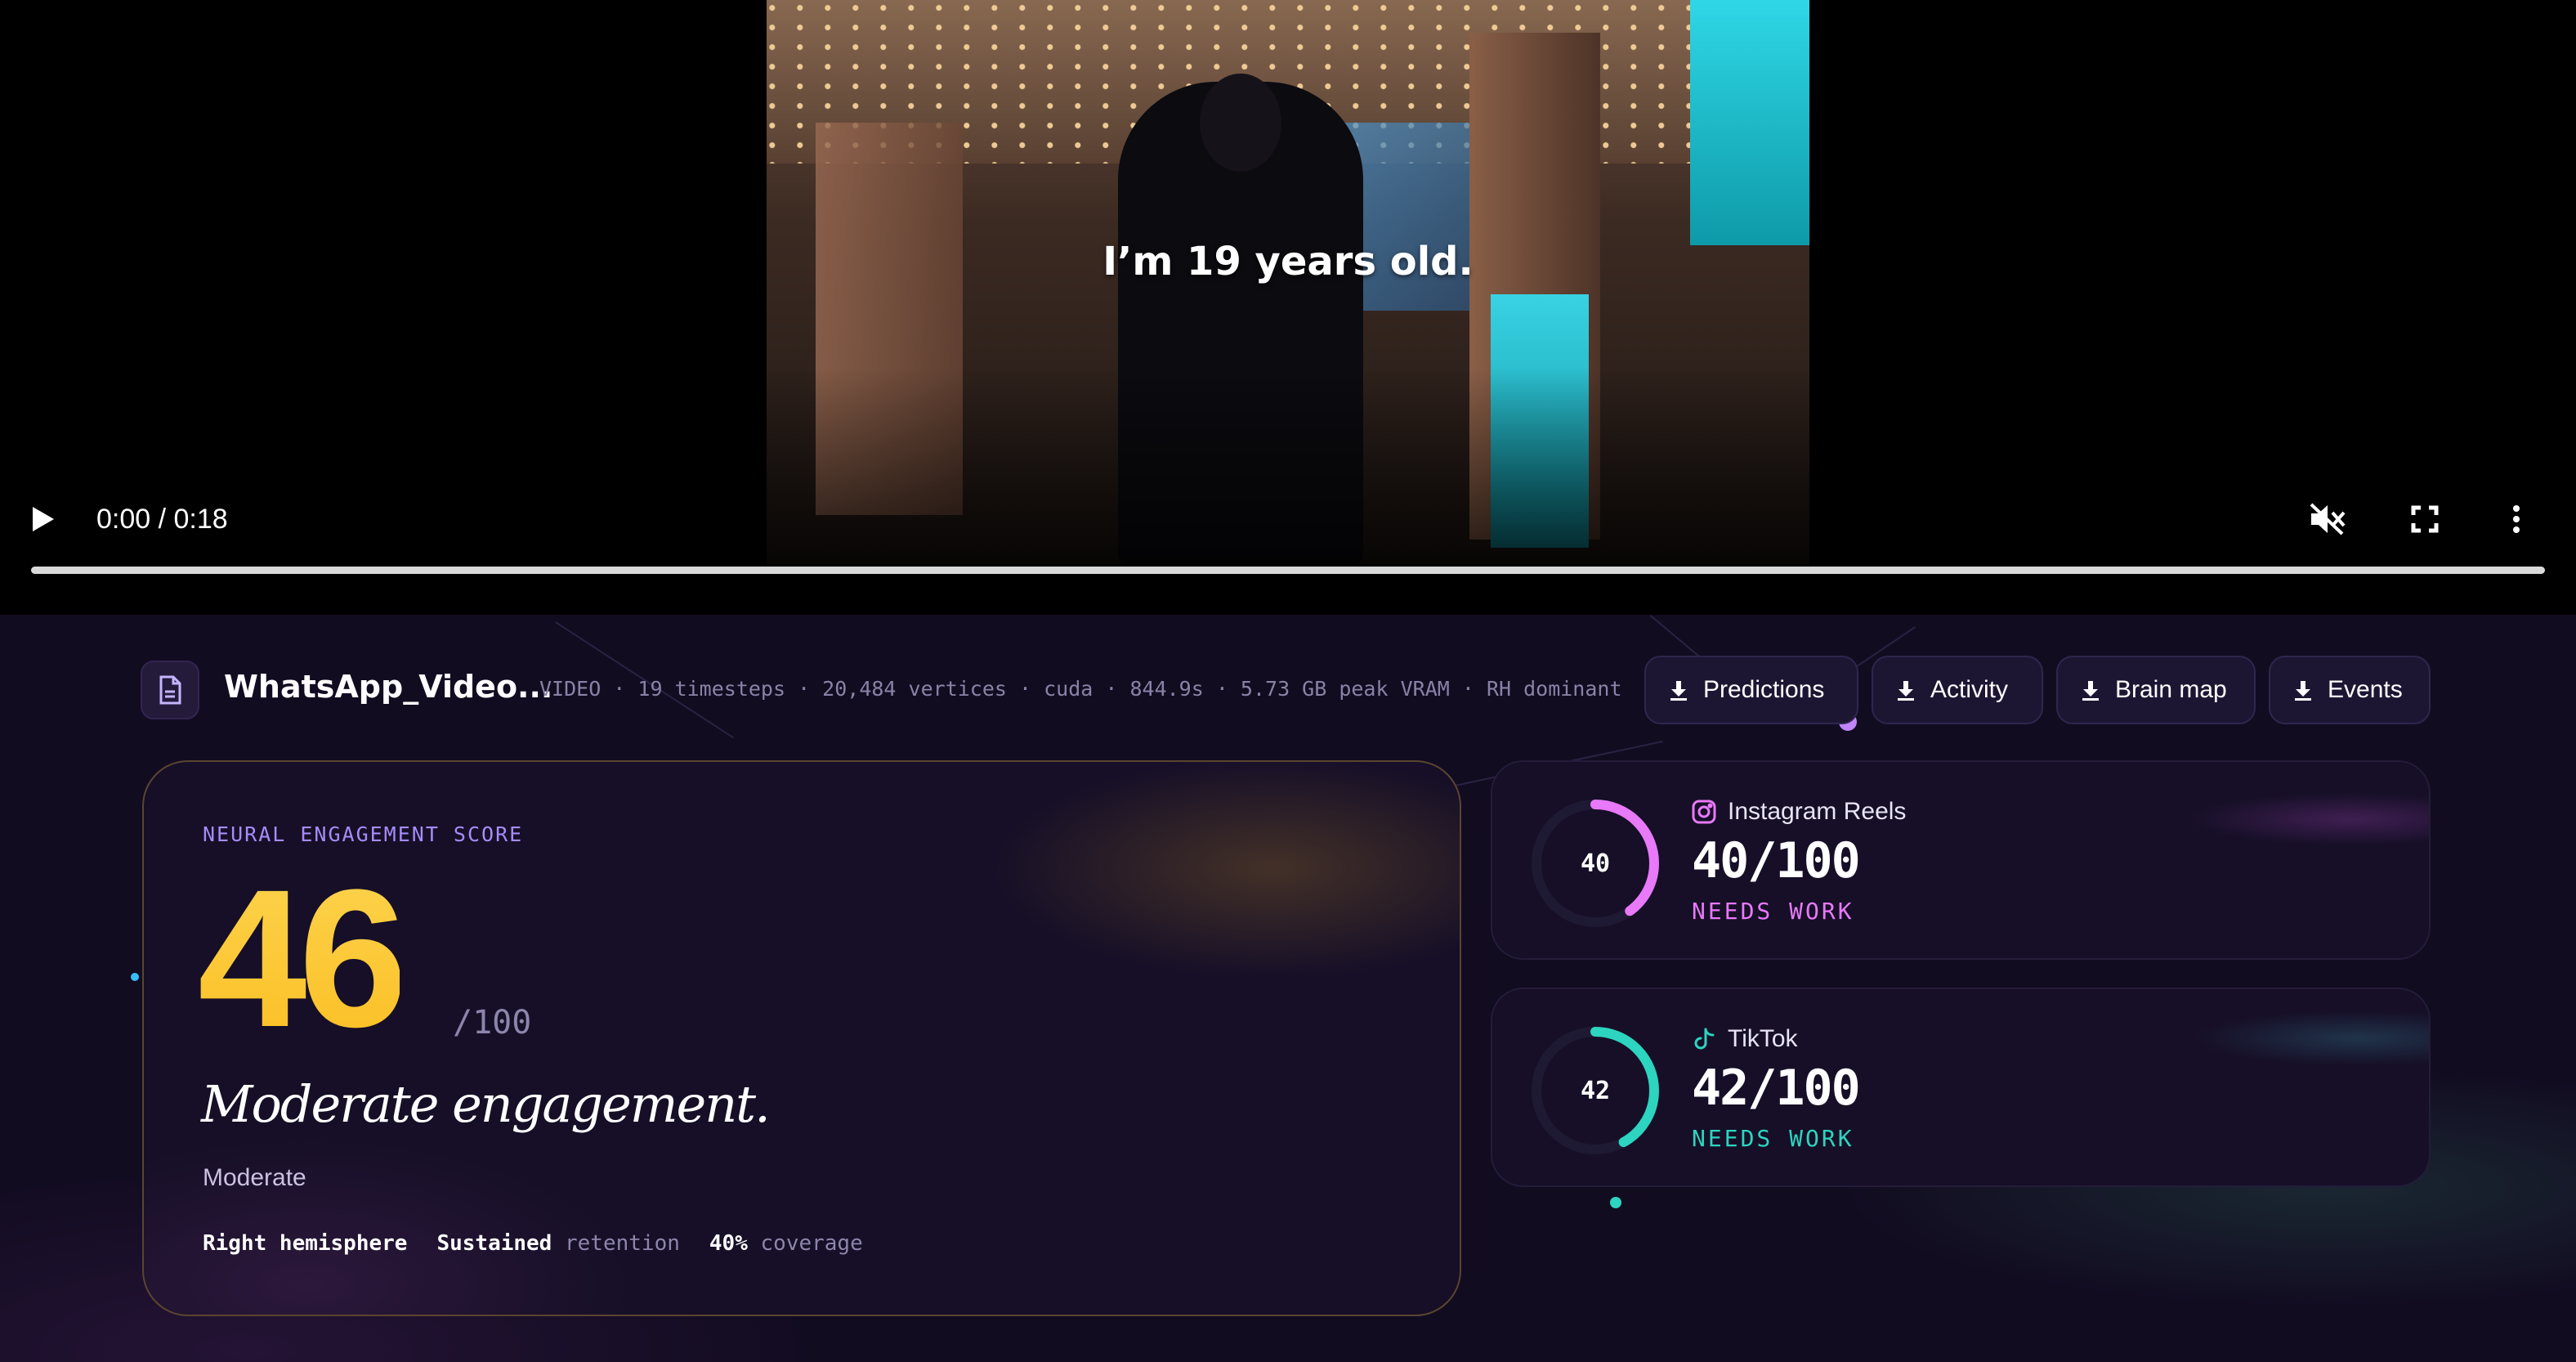  I want to click on blue-screen, so click(1749, 123).